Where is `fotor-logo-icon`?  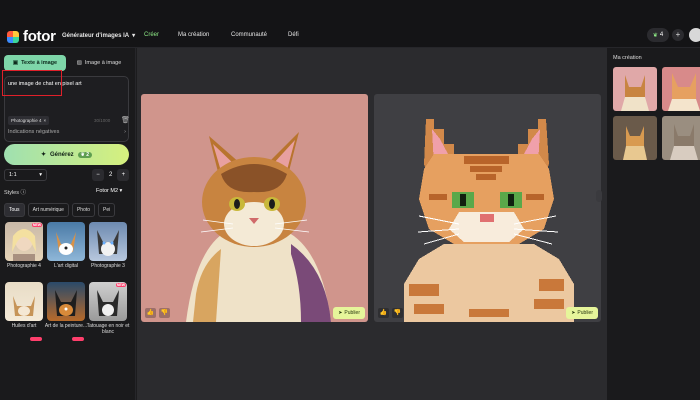 fotor-logo-icon is located at coordinates (13, 36).